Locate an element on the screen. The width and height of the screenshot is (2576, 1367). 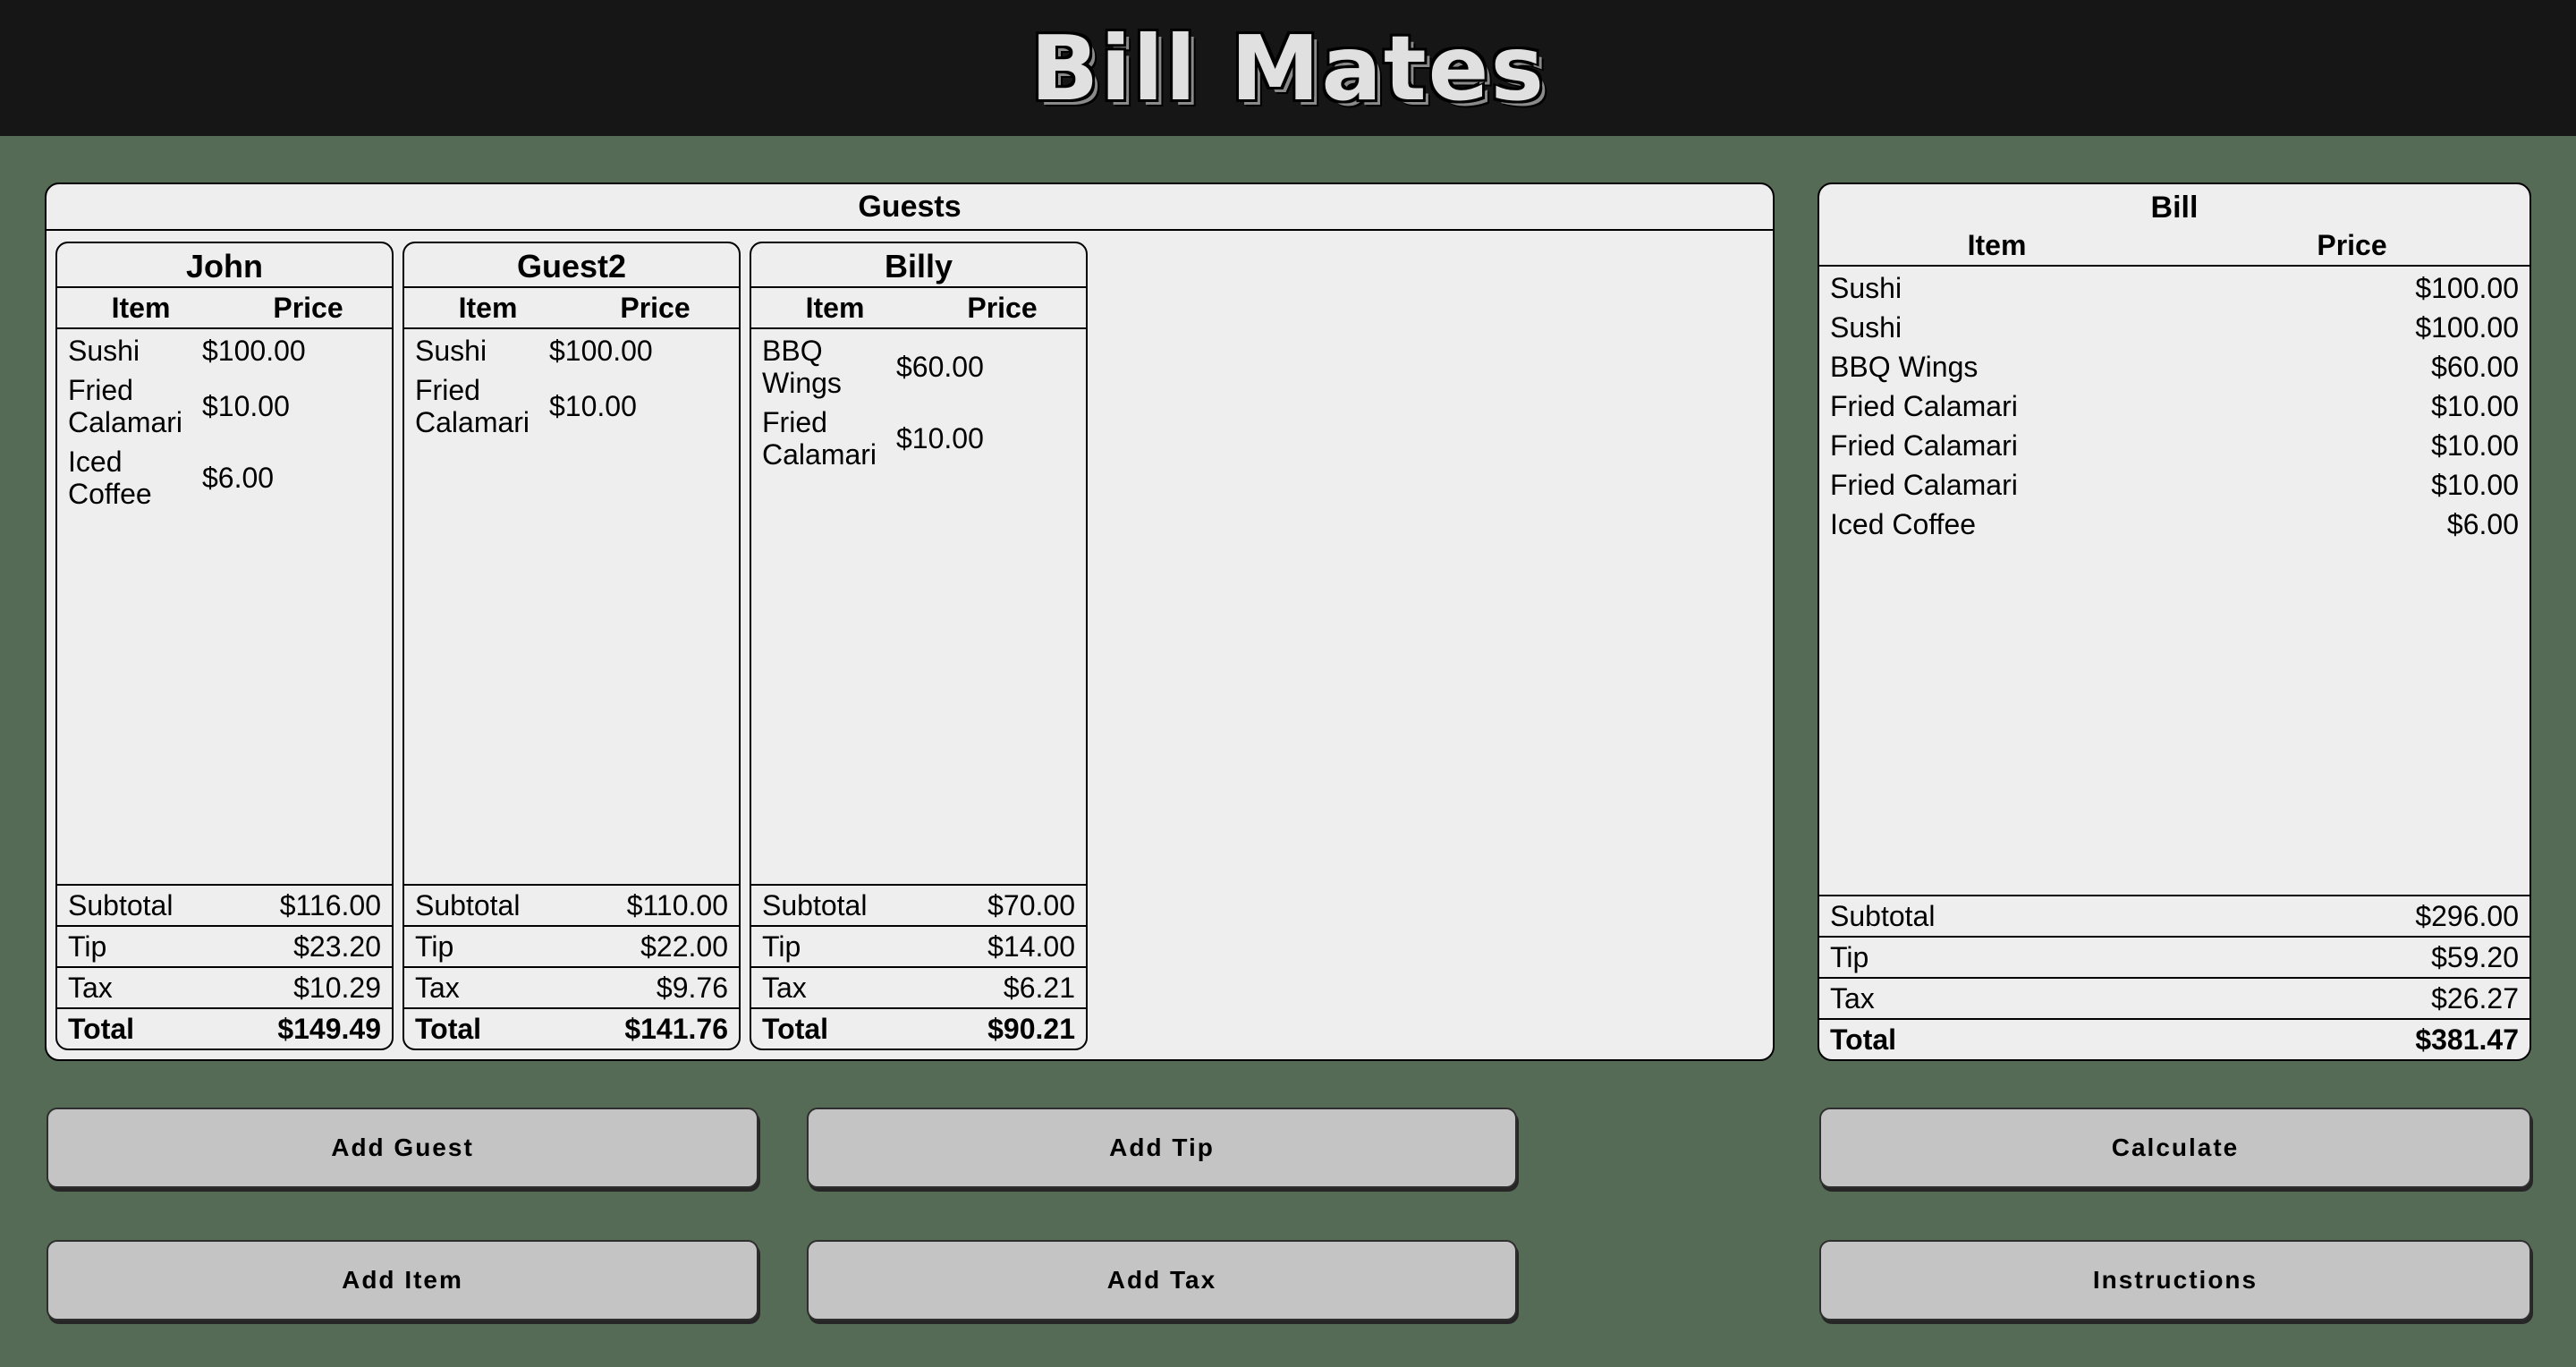
list-item: Iced Coffee $6.00 is located at coordinates (224, 478).